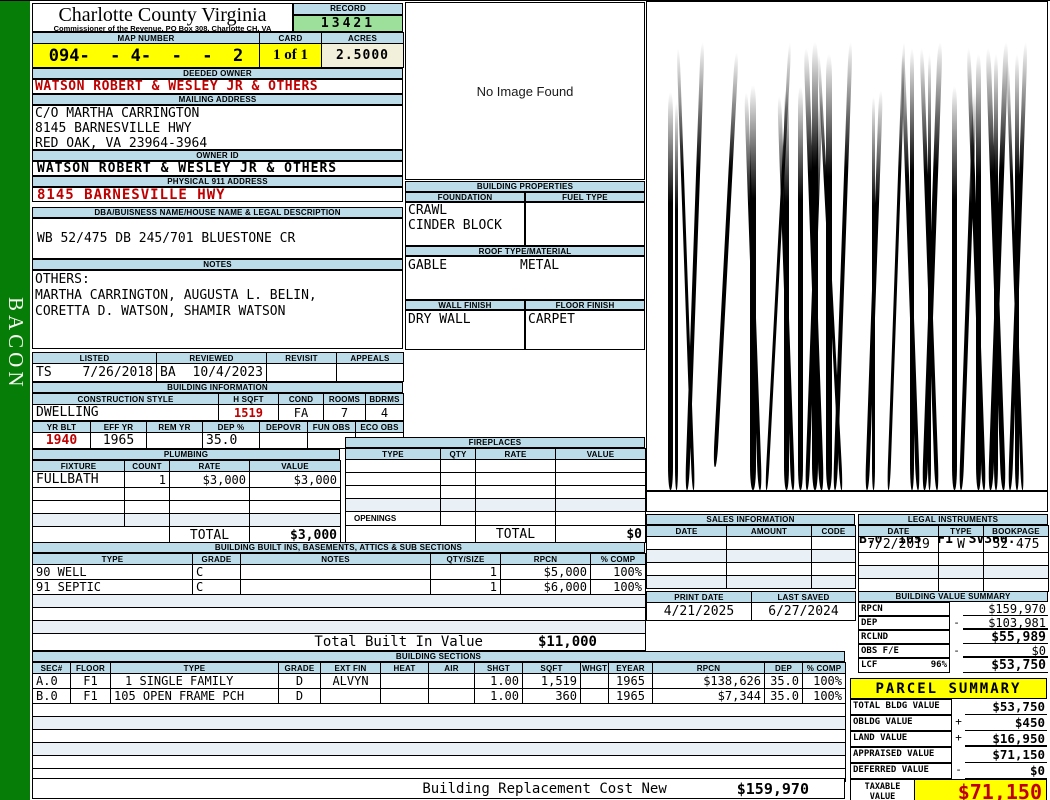  What do you see at coordinates (217, 264) in the screenshot?
I see `notes-label: NOTES` at bounding box center [217, 264].